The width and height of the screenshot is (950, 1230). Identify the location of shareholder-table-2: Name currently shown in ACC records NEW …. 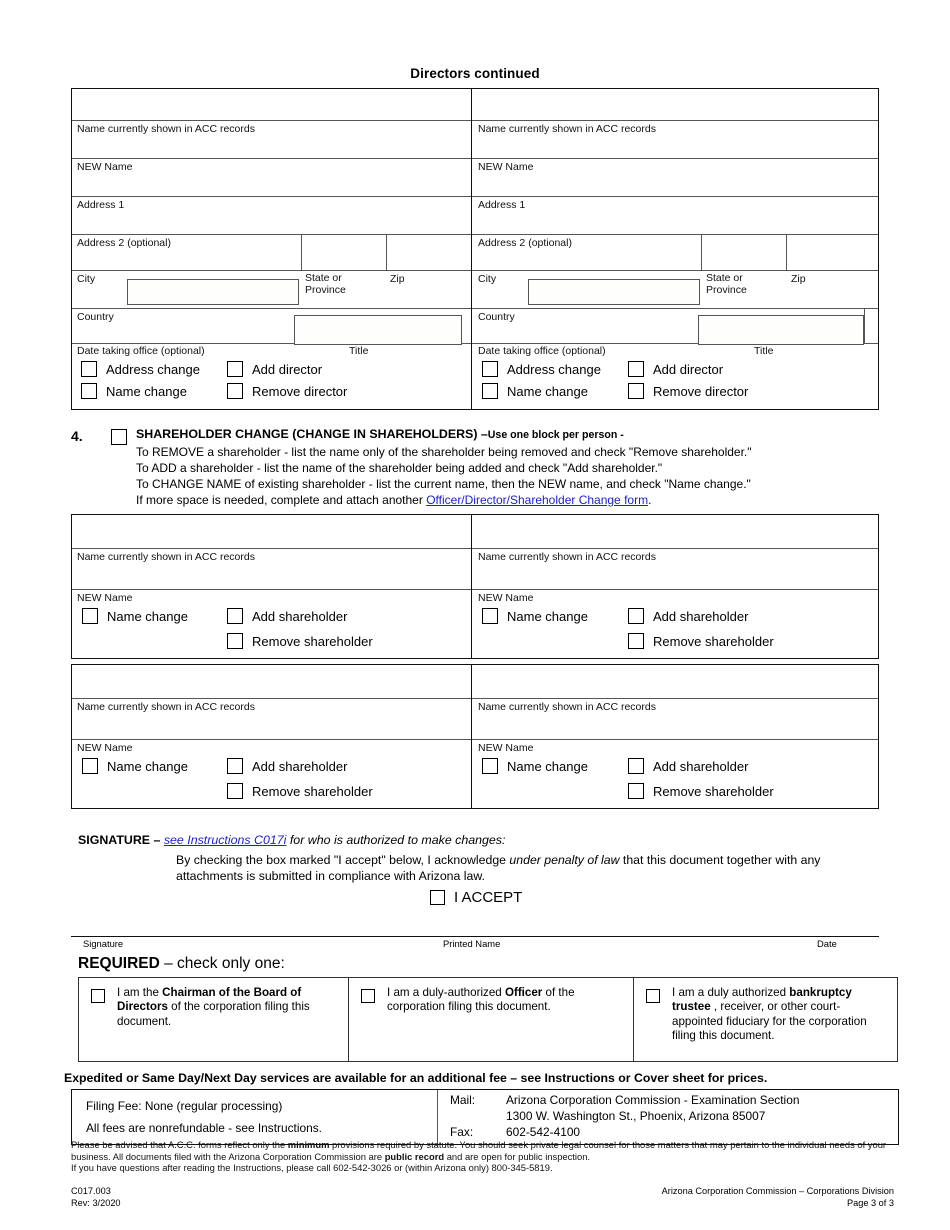
(475, 736).